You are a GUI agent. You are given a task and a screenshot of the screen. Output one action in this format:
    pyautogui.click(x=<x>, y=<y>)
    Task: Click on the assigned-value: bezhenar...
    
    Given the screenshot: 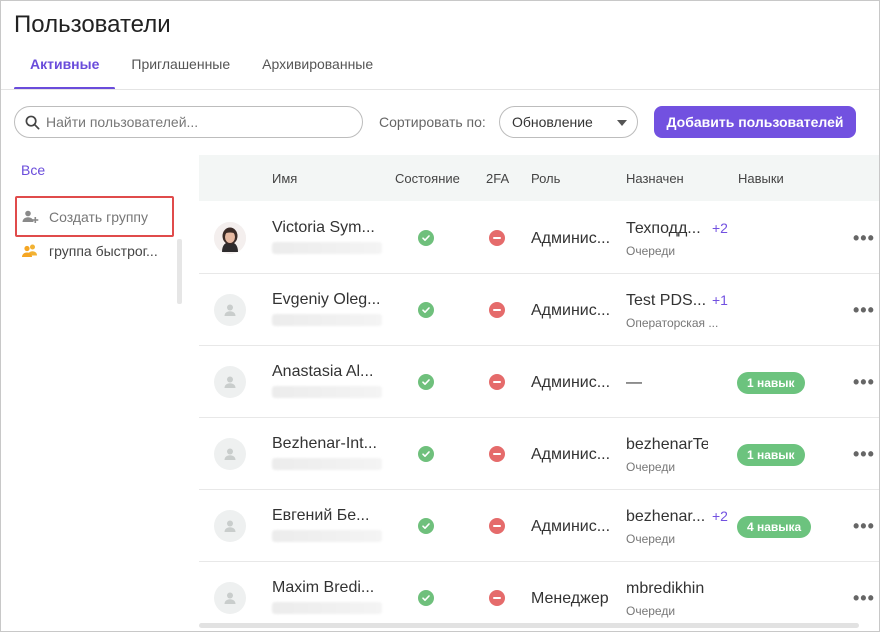 What is the action you would take?
    pyautogui.click(x=666, y=516)
    